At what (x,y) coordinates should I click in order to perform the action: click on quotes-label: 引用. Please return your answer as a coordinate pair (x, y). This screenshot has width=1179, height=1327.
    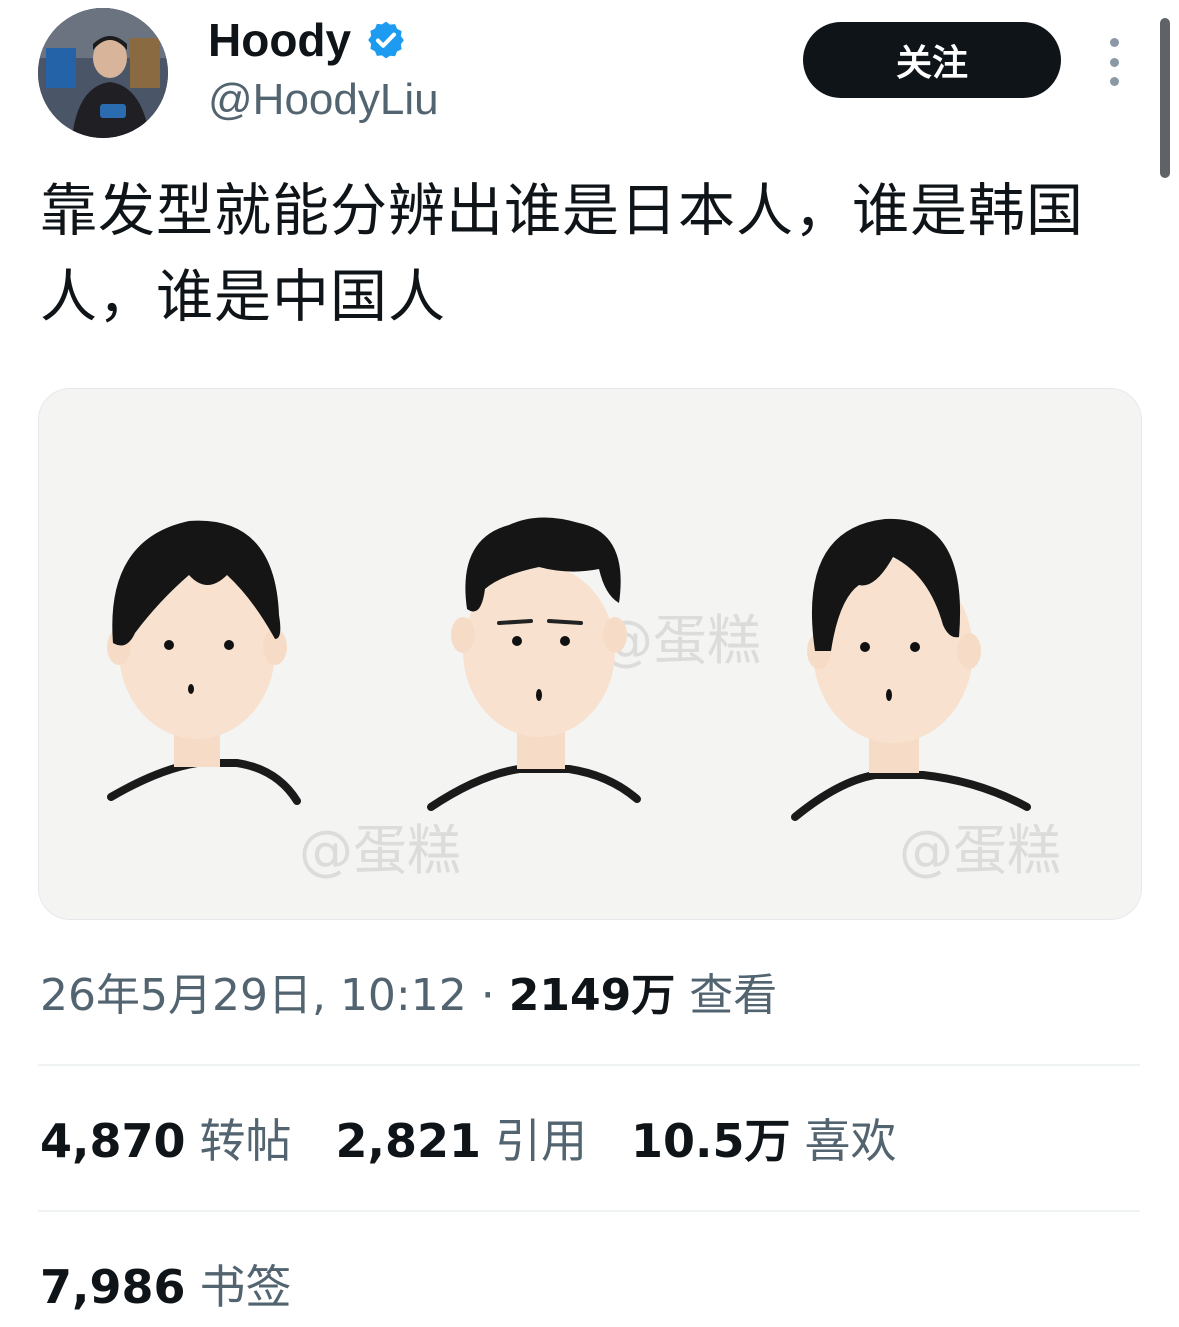
    Looking at the image, I should click on (541, 1141).